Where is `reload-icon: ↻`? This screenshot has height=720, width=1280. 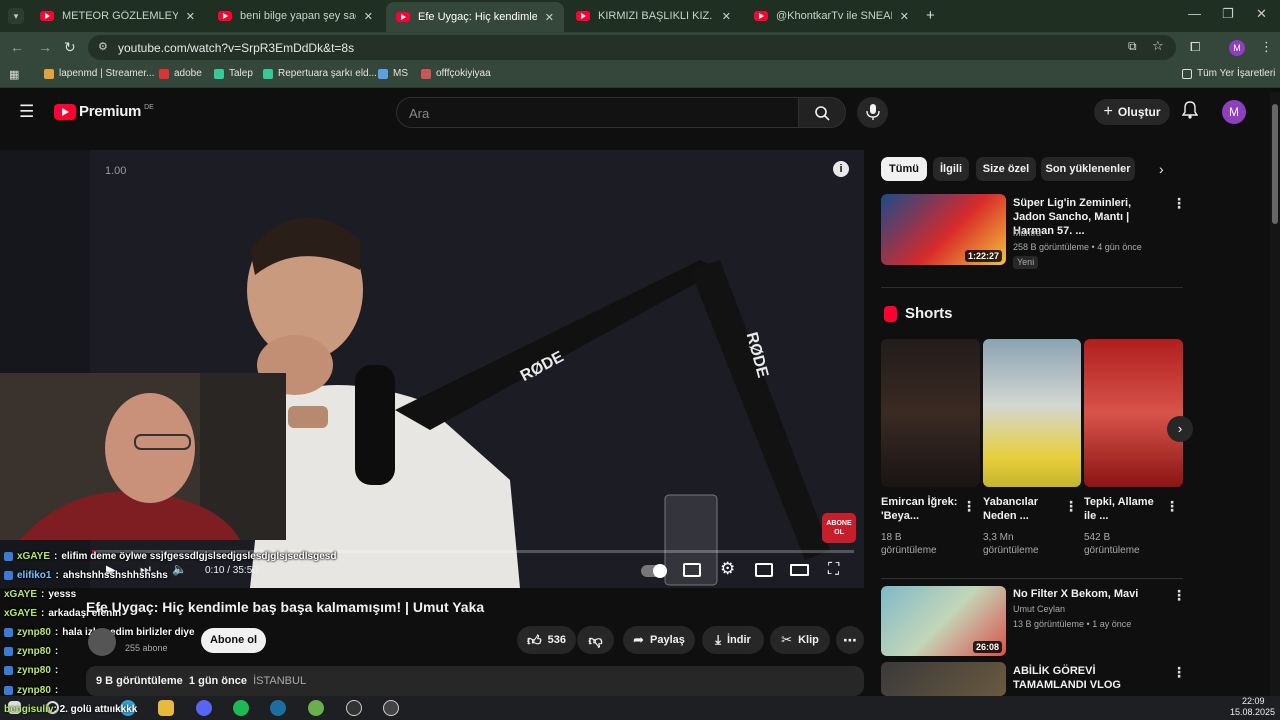 reload-icon: ↻ is located at coordinates (70, 47).